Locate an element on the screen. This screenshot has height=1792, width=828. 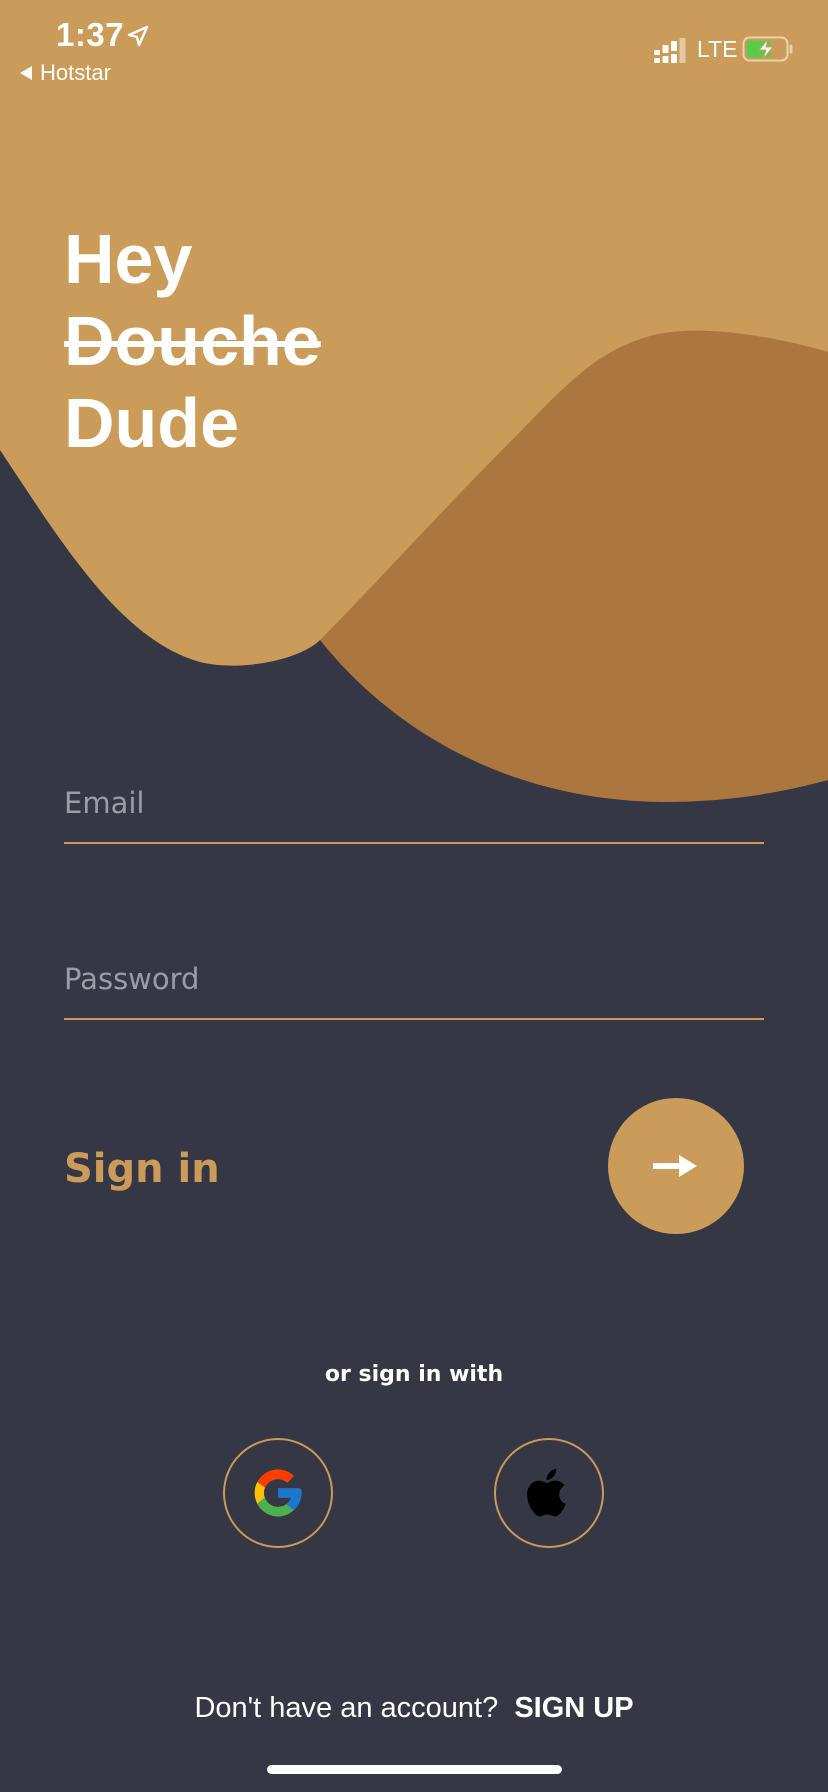
social-sign-in-label: or sign in with is located at coordinates (414, 1374).